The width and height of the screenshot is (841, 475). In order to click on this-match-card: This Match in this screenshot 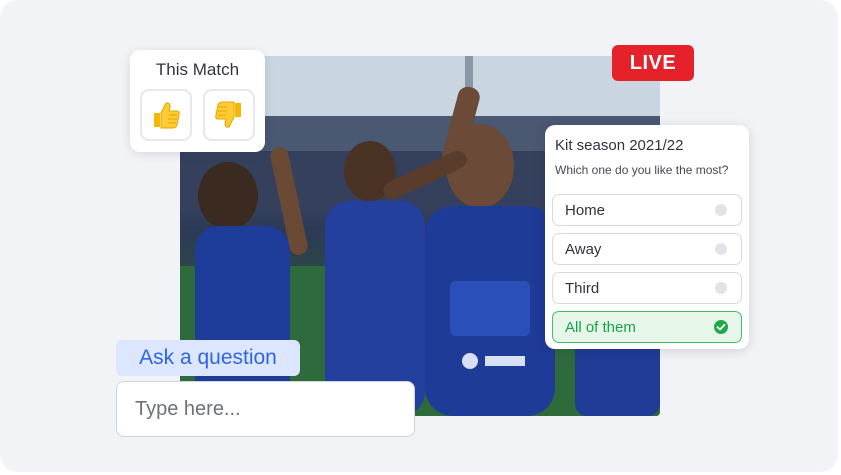, I will do `click(197, 101)`.